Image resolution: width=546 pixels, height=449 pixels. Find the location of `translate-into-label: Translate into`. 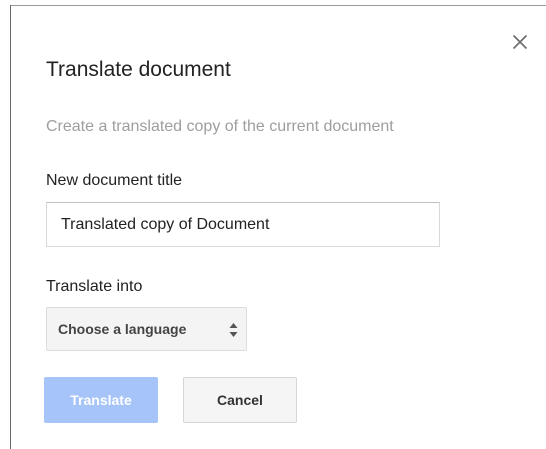

translate-into-label: Translate into is located at coordinates (94, 286).